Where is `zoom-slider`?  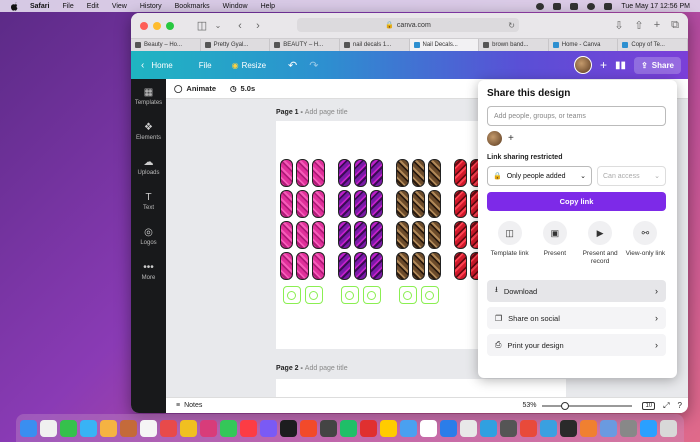 zoom-slider is located at coordinates (587, 405).